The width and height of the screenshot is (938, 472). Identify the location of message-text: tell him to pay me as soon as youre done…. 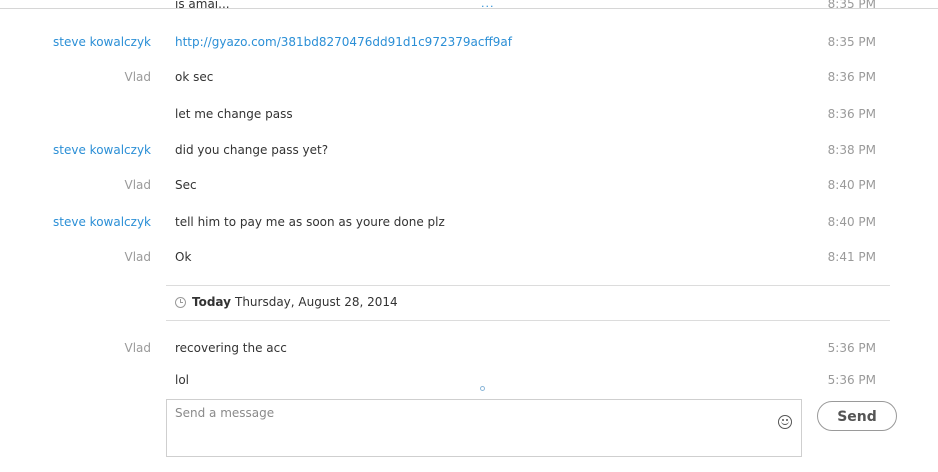
(310, 222).